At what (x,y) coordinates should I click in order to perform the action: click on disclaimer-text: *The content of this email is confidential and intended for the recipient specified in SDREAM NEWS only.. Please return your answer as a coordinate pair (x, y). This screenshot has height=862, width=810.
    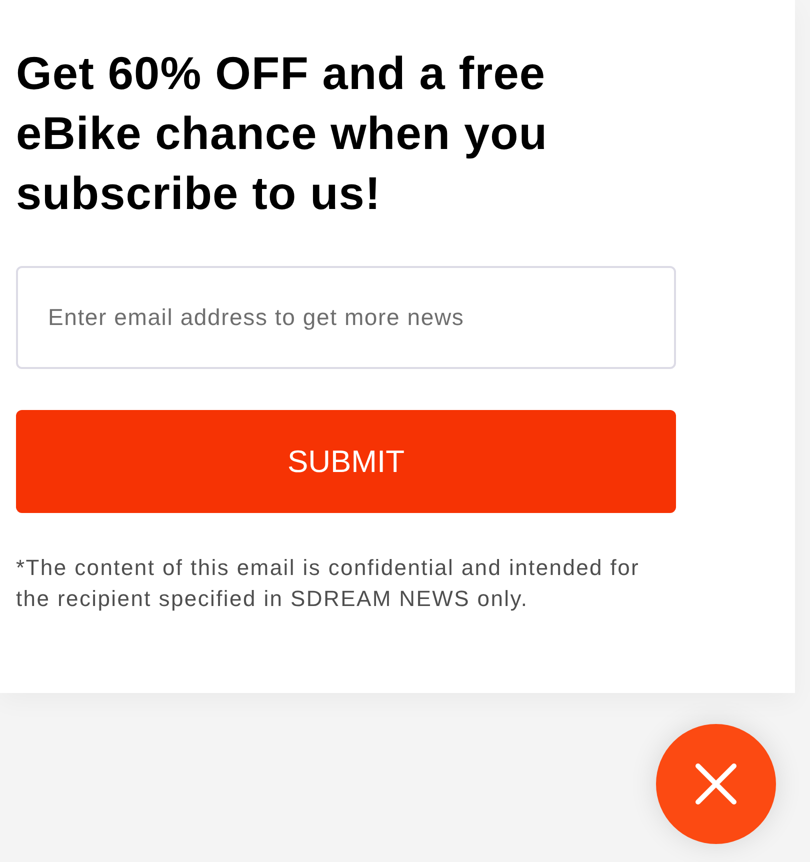
    Looking at the image, I should click on (328, 583).